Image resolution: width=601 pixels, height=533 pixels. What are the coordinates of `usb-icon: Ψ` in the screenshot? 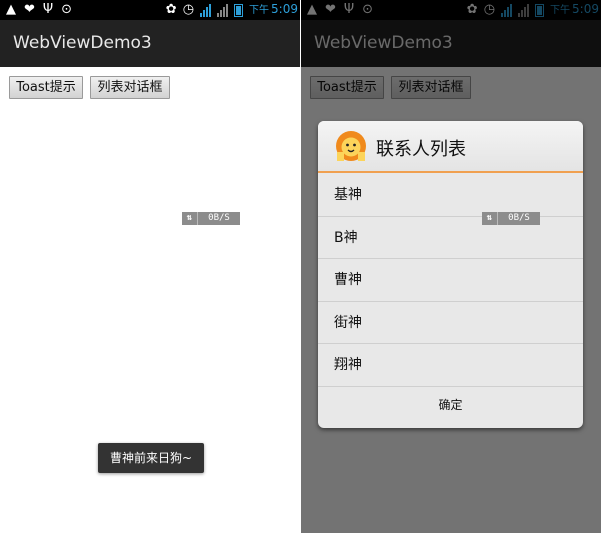 It's located at (48, 9).